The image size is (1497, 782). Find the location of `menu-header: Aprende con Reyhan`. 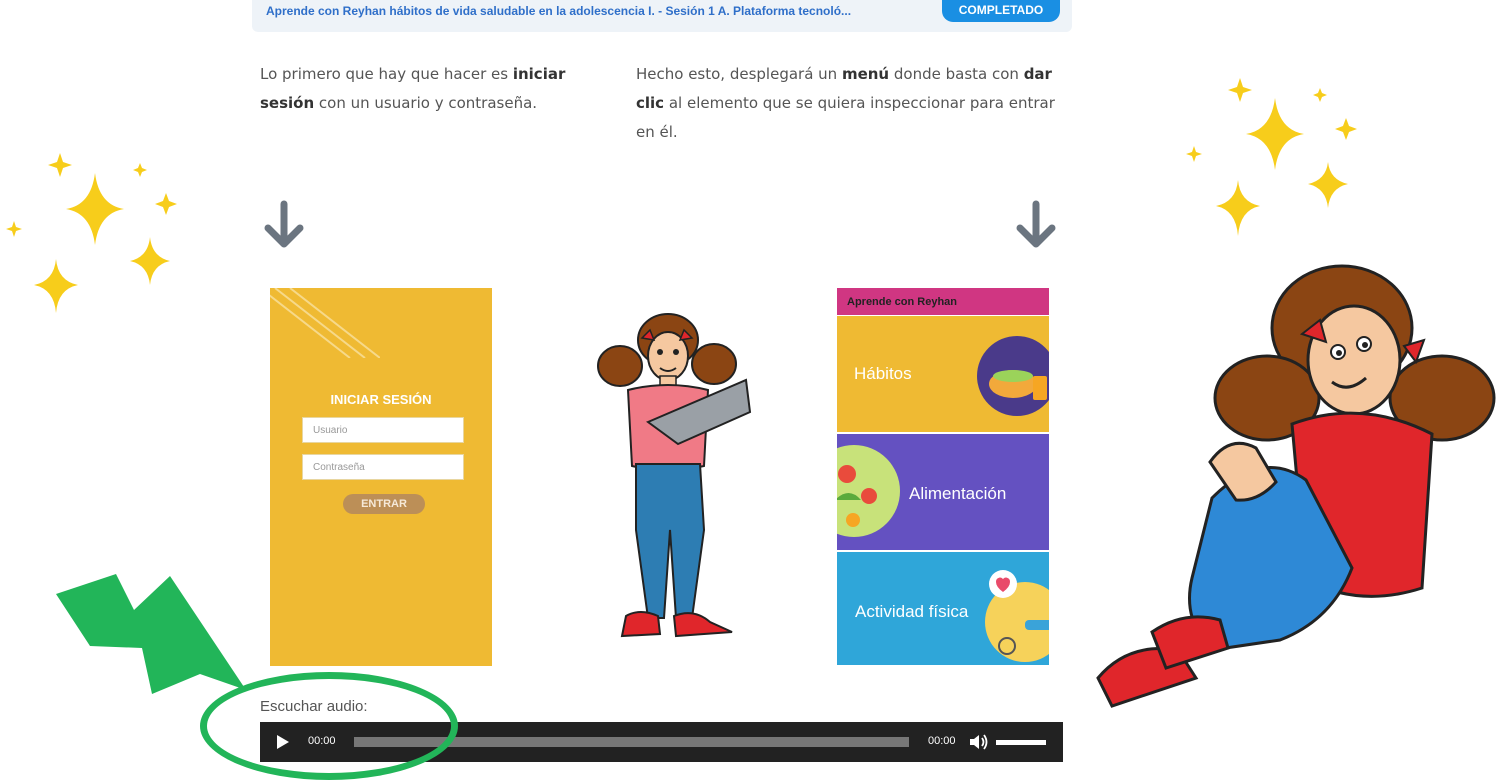

menu-header: Aprende con Reyhan is located at coordinates (943, 301).